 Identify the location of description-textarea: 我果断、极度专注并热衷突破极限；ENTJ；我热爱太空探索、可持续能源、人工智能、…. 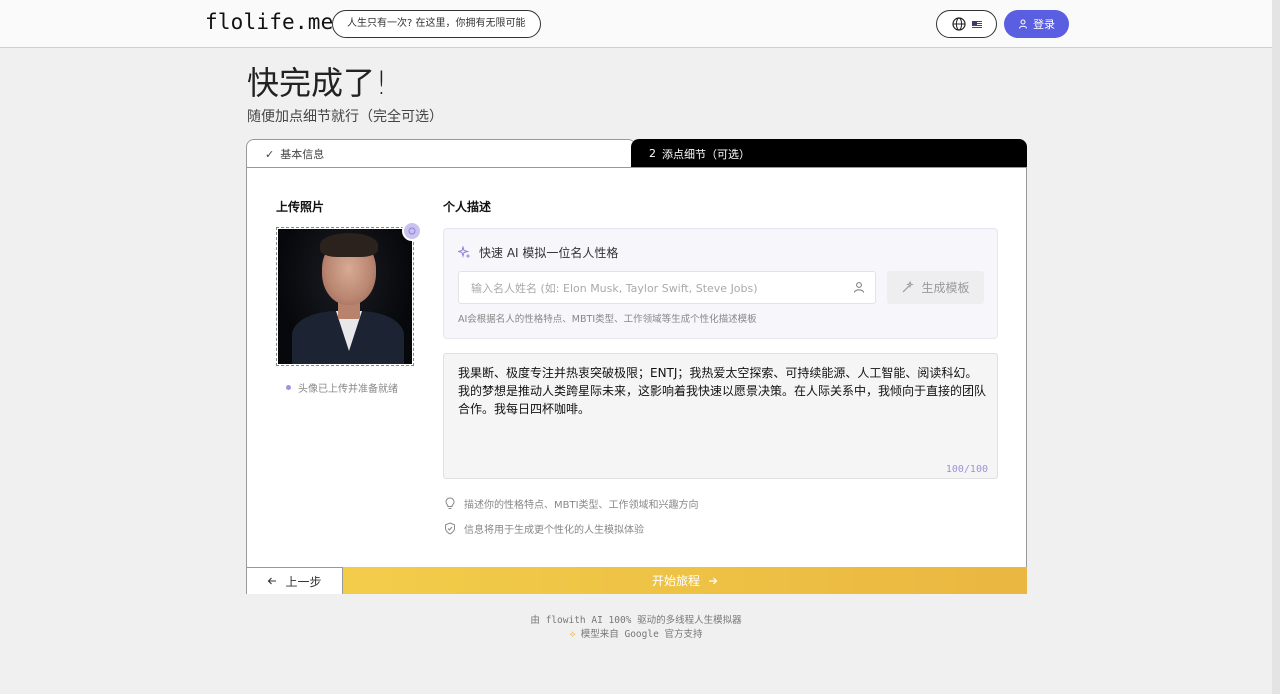
(720, 416).